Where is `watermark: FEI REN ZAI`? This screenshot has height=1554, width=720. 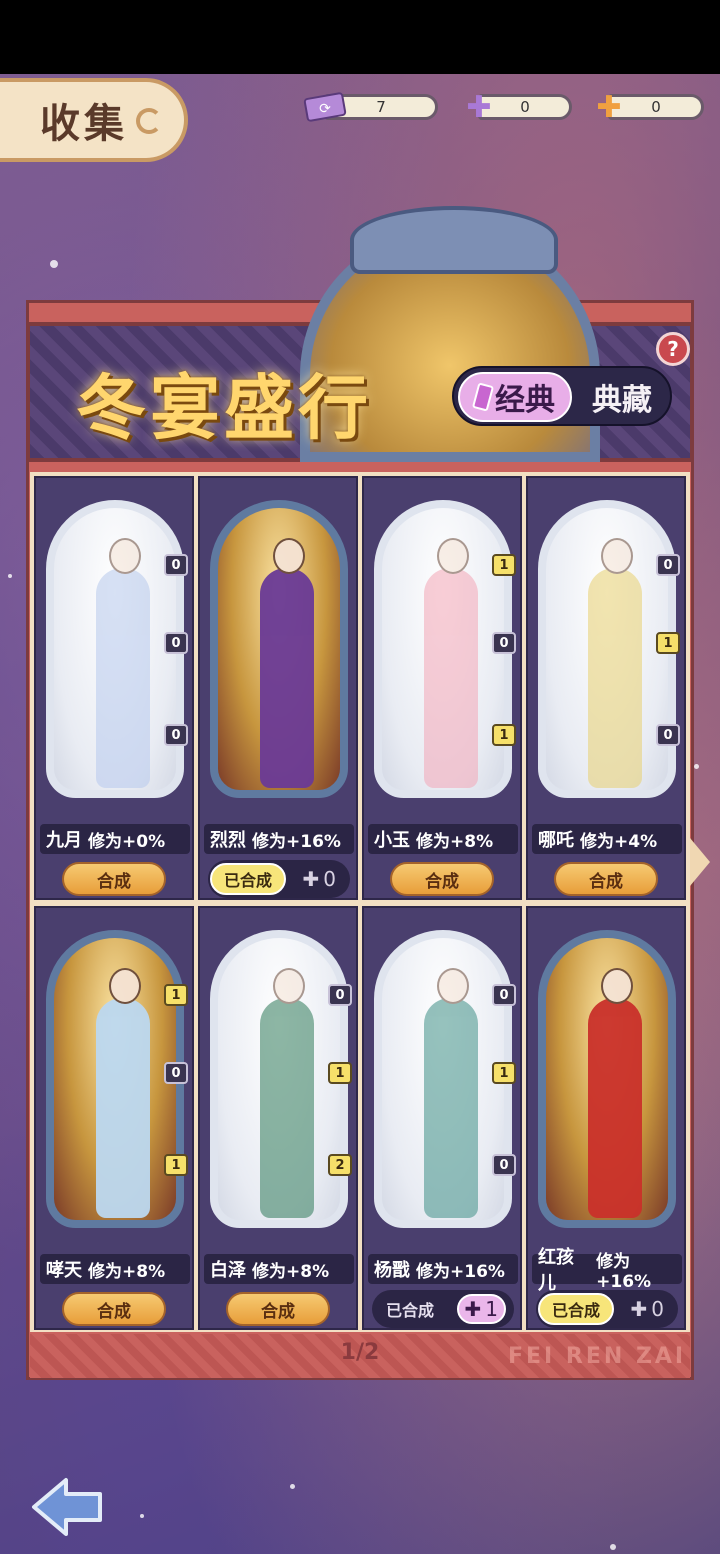
watermark: FEI REN ZAI is located at coordinates (597, 1356).